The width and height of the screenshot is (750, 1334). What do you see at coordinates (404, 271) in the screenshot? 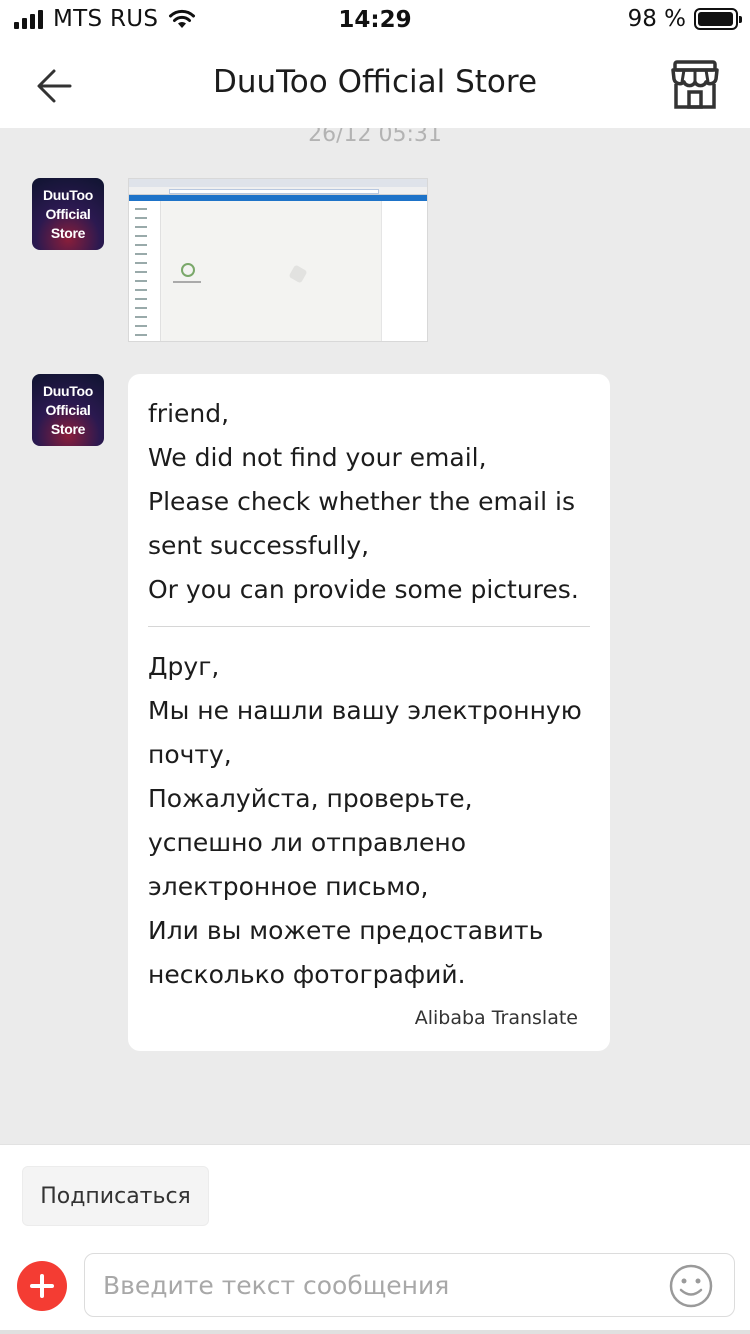
I see `screenshot-right-panel` at bounding box center [404, 271].